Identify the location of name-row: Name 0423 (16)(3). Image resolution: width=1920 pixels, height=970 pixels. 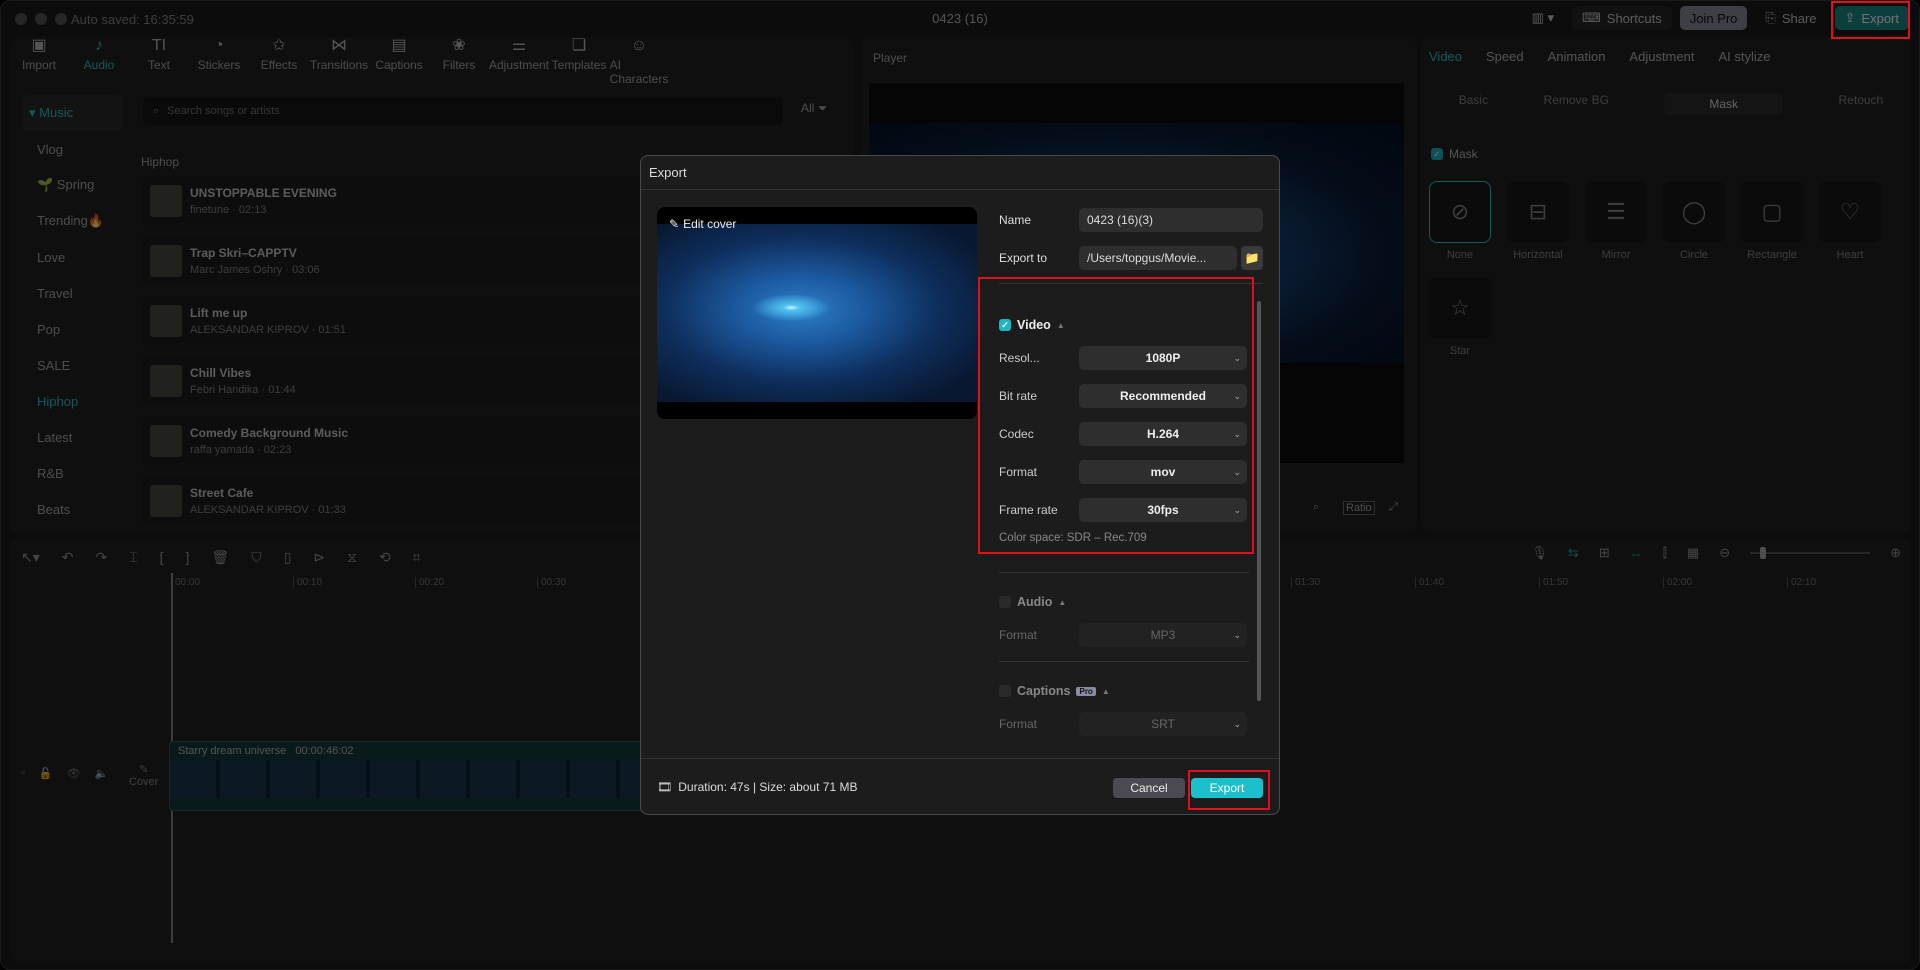
(1131, 220).